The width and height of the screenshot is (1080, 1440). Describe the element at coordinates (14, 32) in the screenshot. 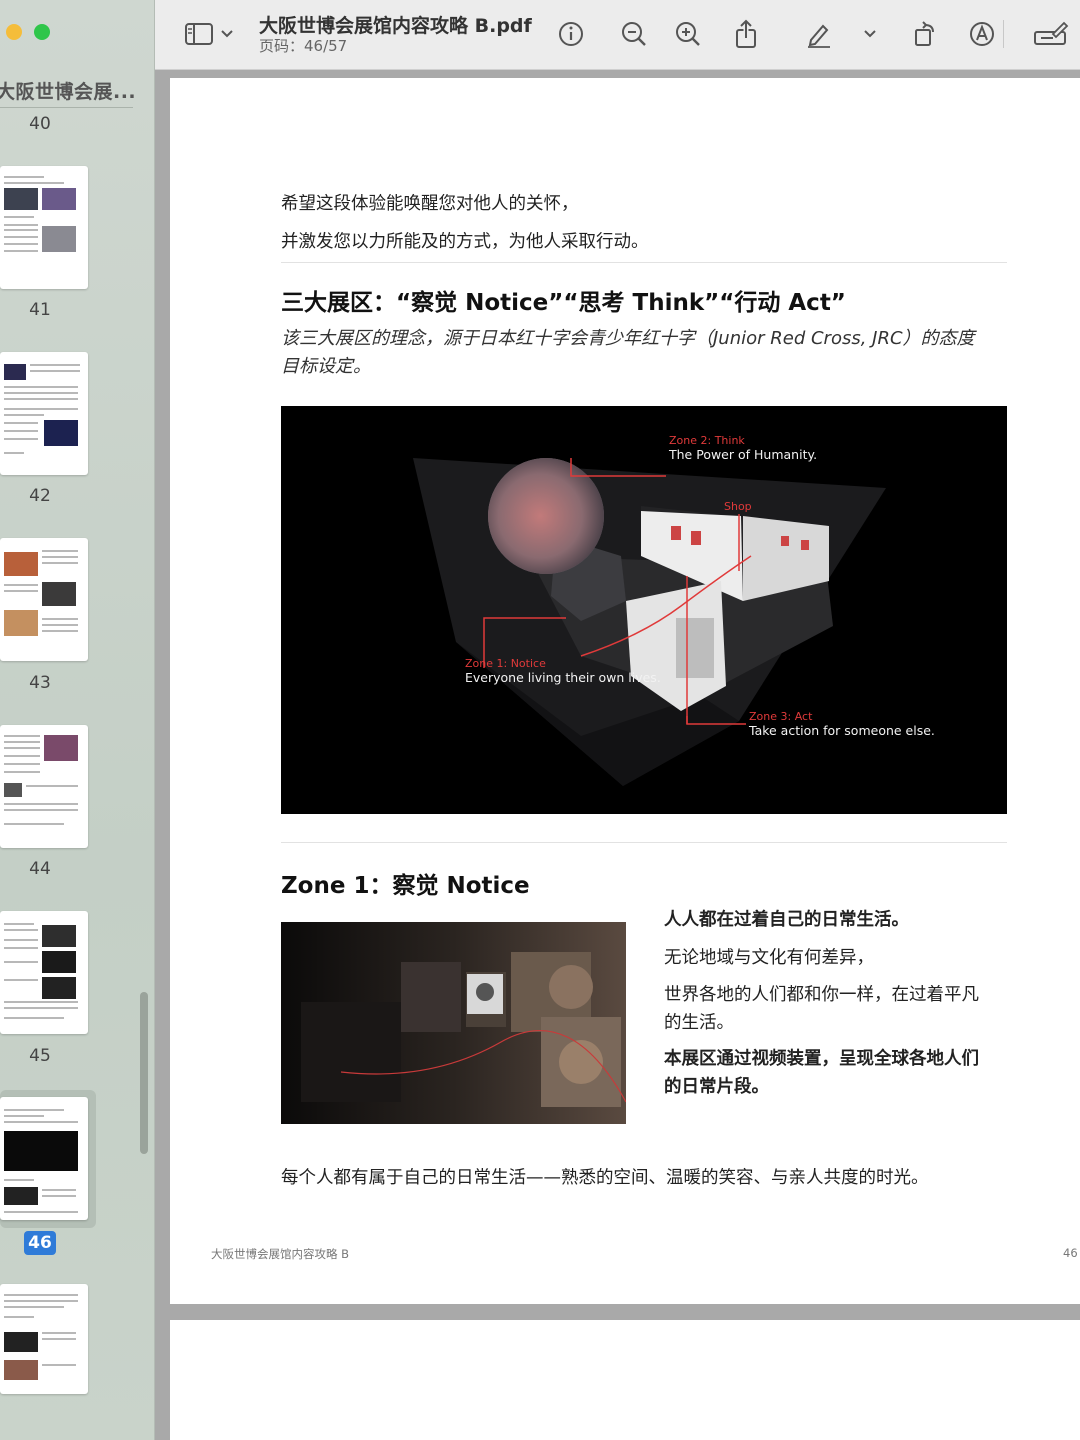

I see `minimize-window-button` at that location.